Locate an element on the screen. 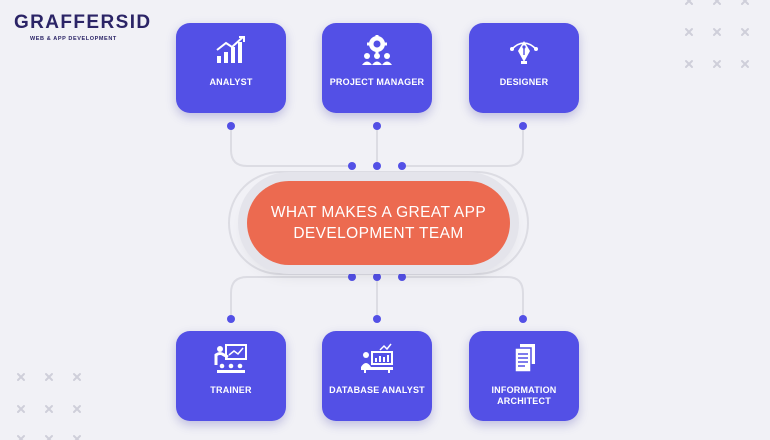 This screenshot has height=440, width=770. center-title-pill: WHAT MAKES A GREAT APP DEVELOPMENT TEAM is located at coordinates (378, 223).